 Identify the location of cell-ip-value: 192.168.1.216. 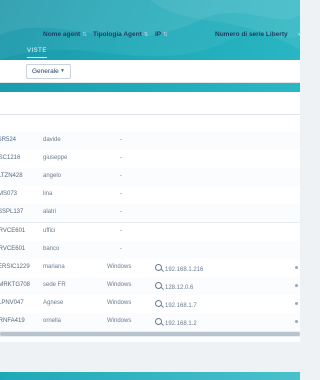
(184, 269).